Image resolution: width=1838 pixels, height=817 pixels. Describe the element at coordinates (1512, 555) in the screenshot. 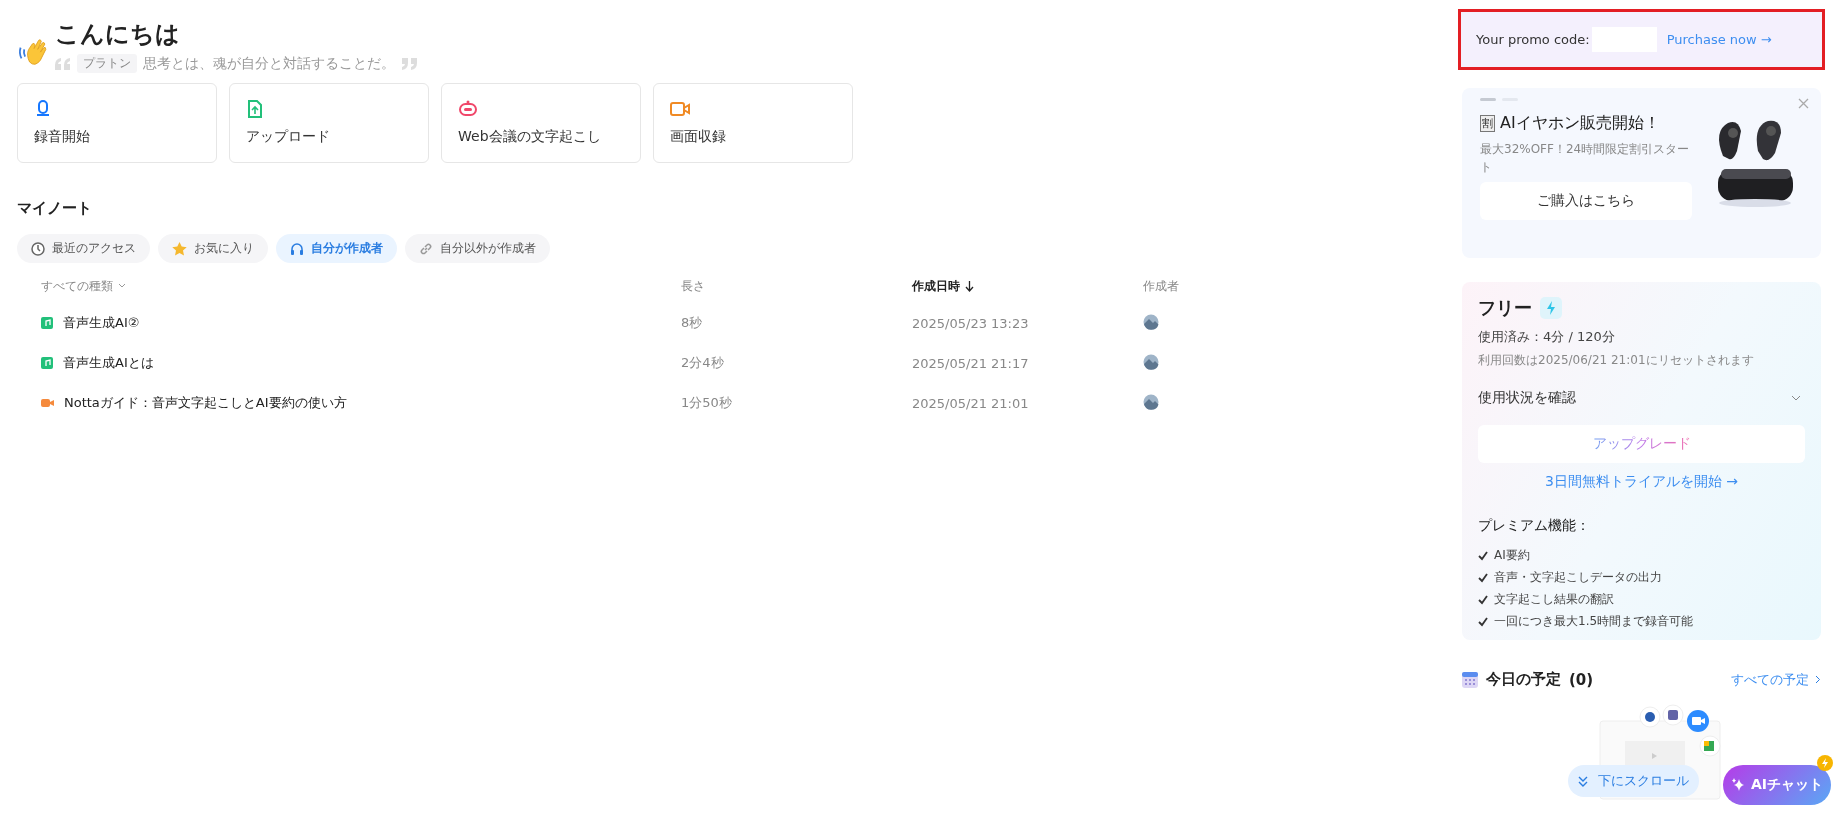

I see `feature-item: AI要約` at that location.